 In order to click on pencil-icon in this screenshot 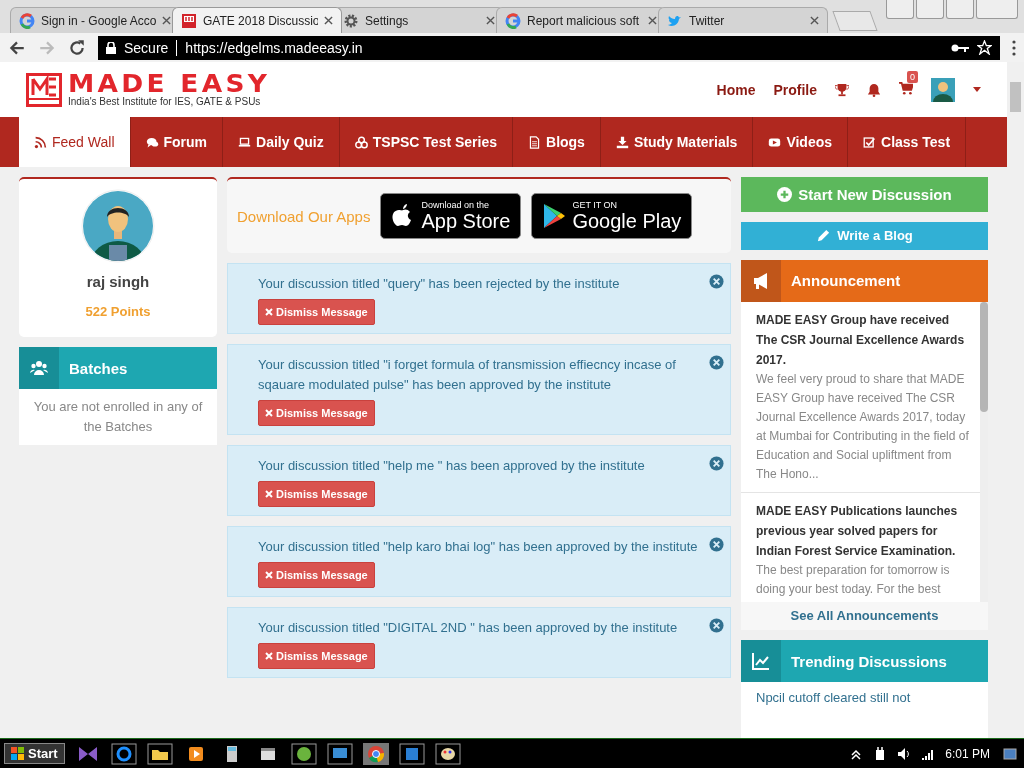, I will do `click(824, 236)`.